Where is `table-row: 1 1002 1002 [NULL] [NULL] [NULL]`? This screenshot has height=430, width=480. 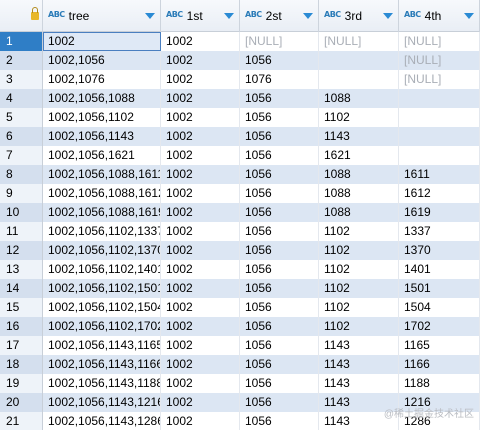
table-row: 1 1002 1002 [NULL] [NULL] [NULL] is located at coordinates (240, 41).